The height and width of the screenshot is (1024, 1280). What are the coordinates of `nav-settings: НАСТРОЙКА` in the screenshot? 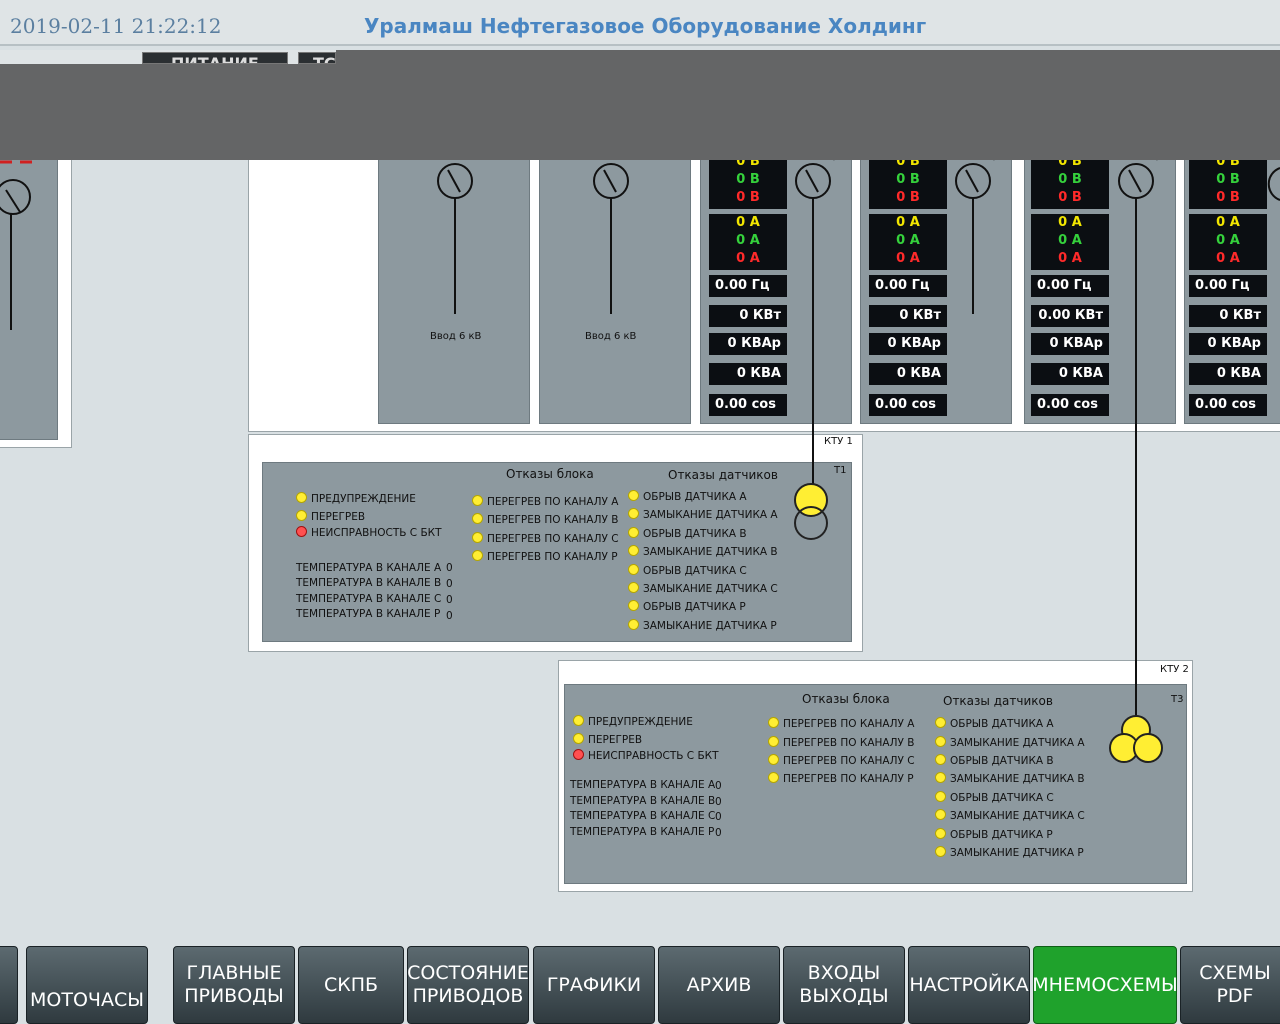 It's located at (969, 985).